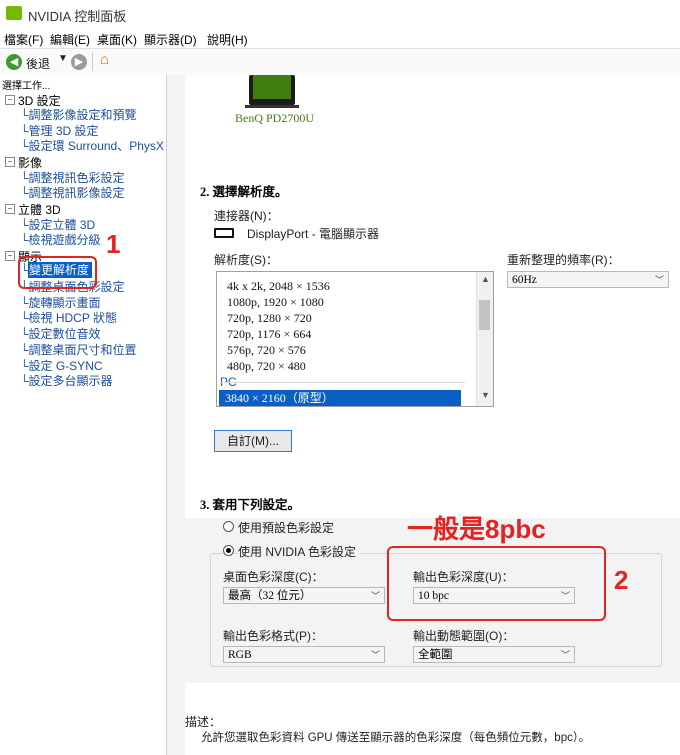 The image size is (680, 755). I want to click on scroll-up-icon: ▲, so click(485, 279).